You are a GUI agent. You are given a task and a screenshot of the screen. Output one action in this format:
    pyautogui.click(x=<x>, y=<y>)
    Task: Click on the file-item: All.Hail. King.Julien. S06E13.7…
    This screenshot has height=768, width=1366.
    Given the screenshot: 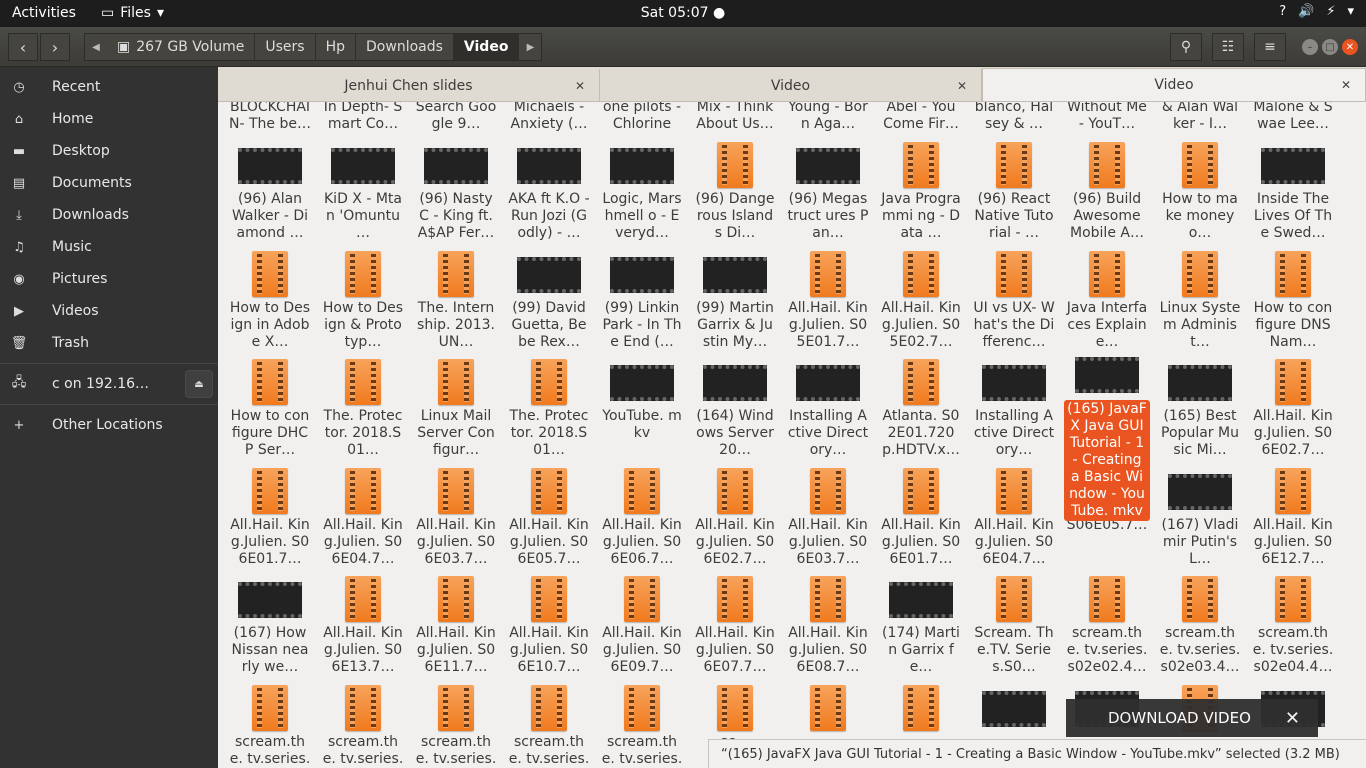 What is the action you would take?
    pyautogui.click(x=363, y=628)
    